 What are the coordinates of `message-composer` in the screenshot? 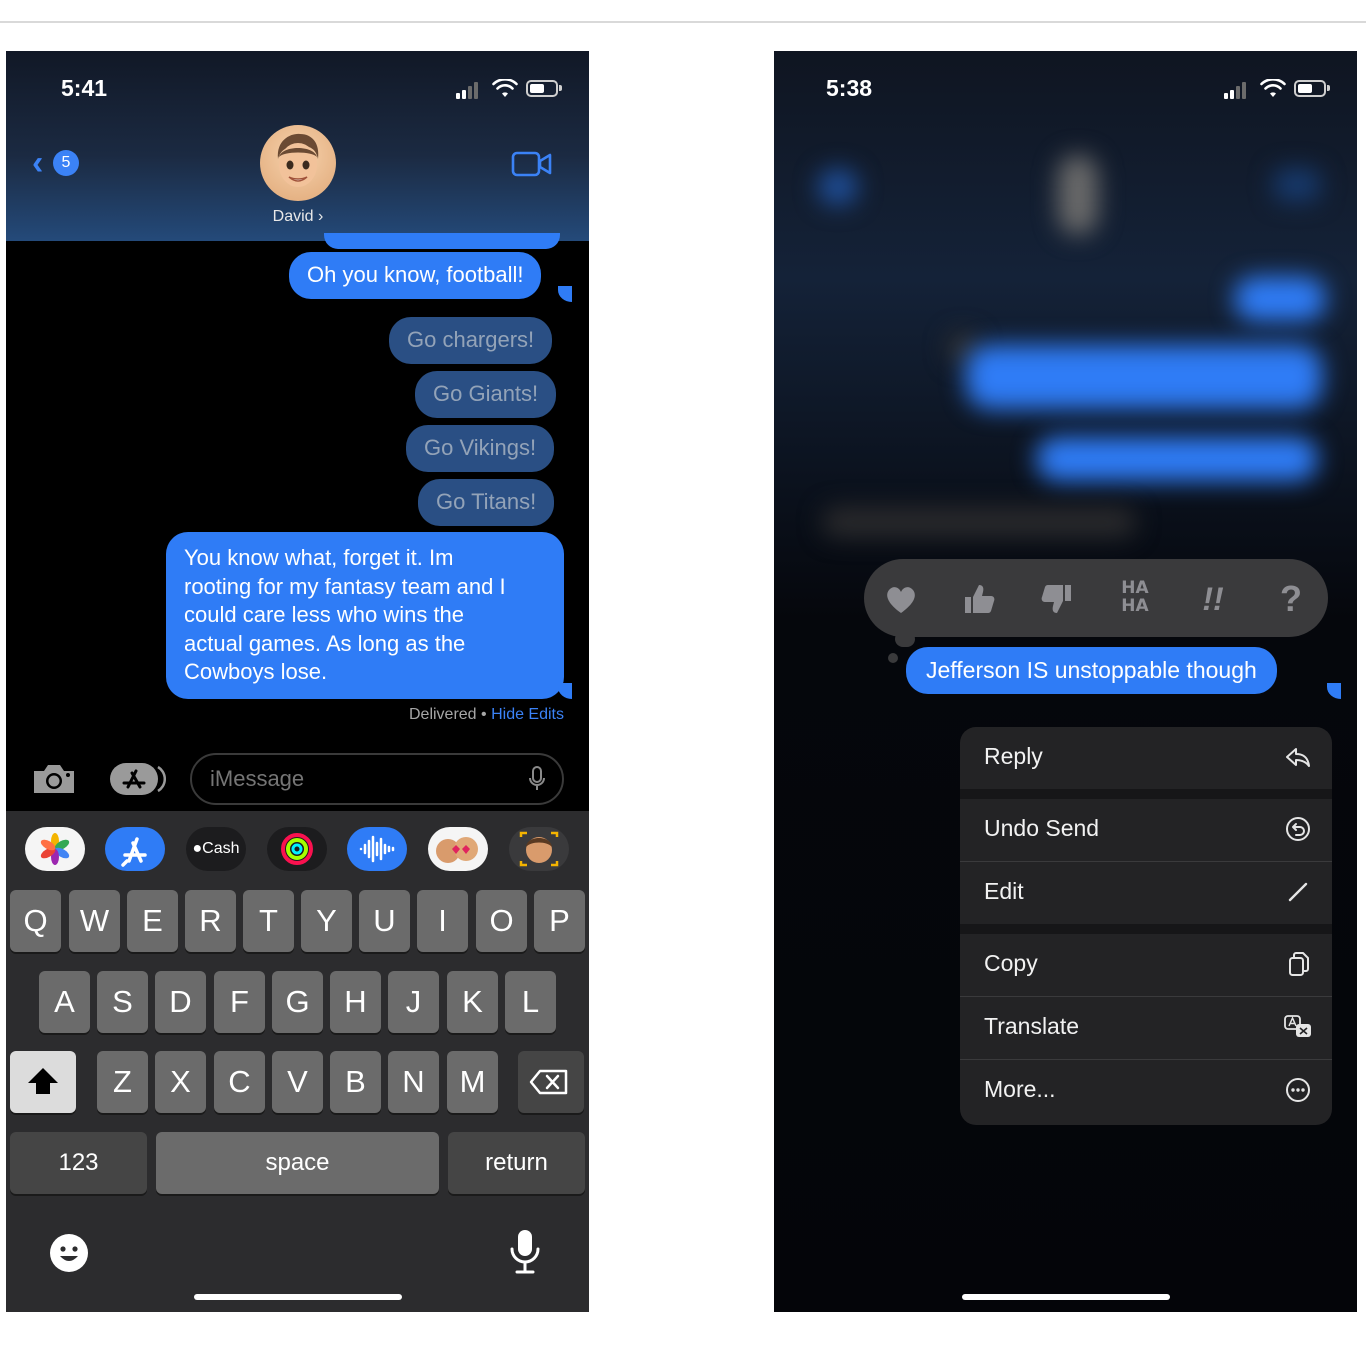 It's located at (297, 776).